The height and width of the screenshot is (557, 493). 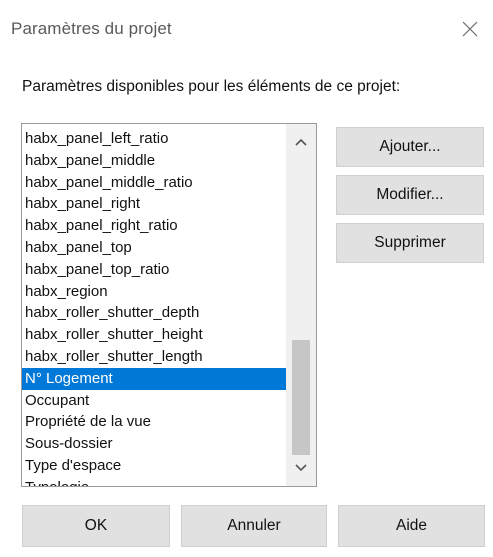 I want to click on list-item: habx_panel_right_ratio, so click(x=154, y=226).